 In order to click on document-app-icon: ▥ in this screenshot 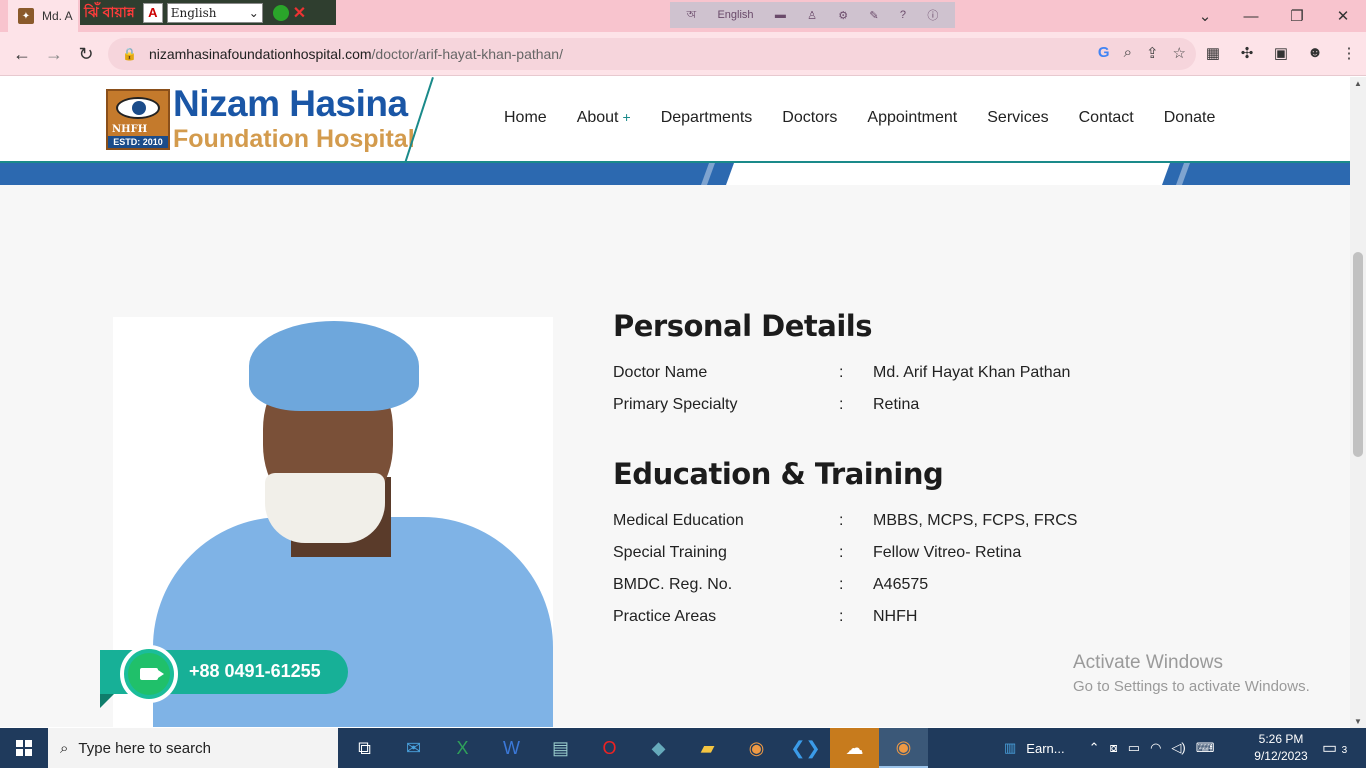, I will do `click(1010, 748)`.